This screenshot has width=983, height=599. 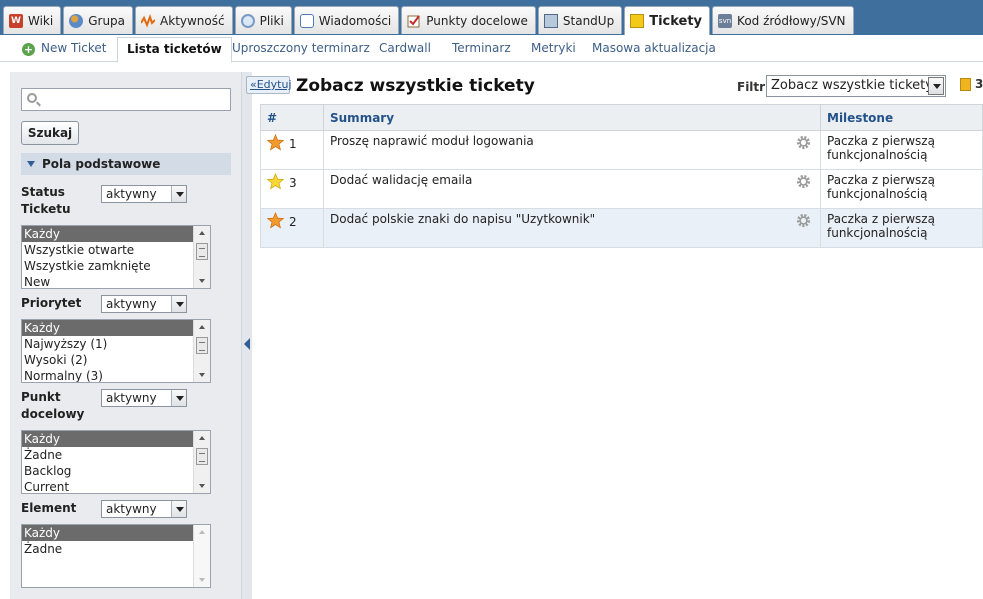 What do you see at coordinates (174, 50) in the screenshot?
I see `tab-ticket-list: Lista ticketów` at bounding box center [174, 50].